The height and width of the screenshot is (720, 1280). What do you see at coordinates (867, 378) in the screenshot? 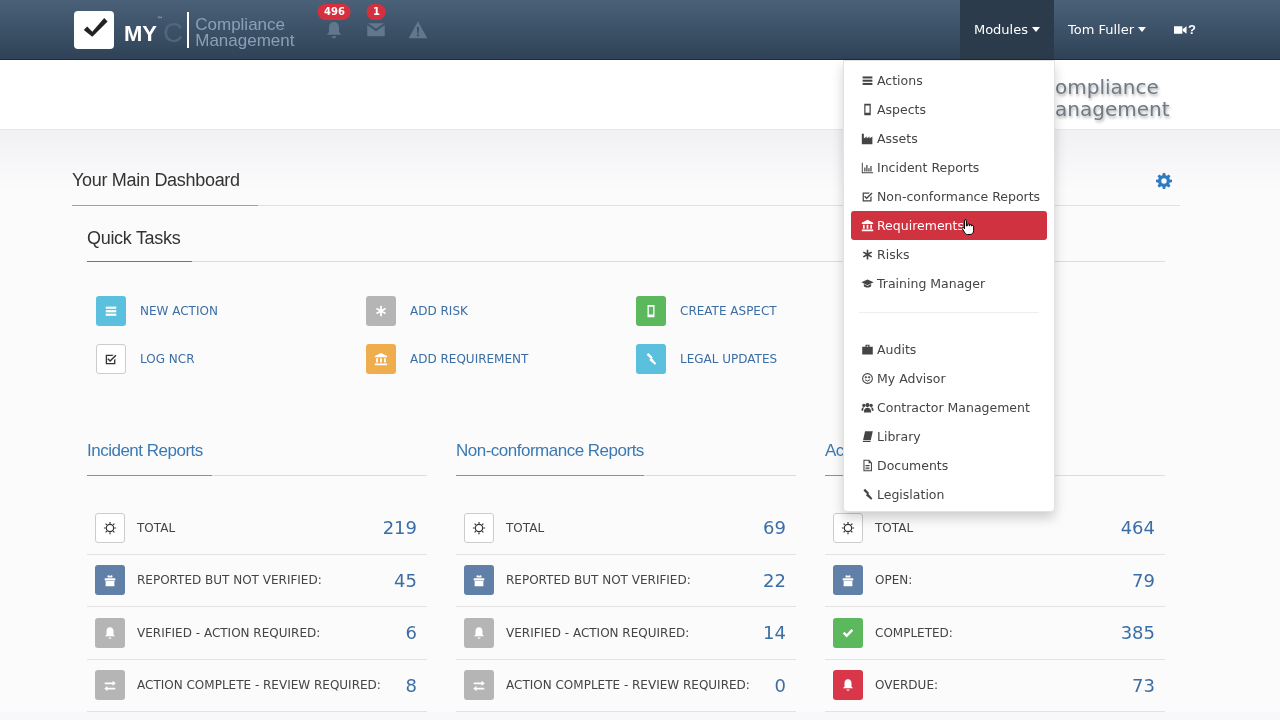
I see `smiley-icon` at bounding box center [867, 378].